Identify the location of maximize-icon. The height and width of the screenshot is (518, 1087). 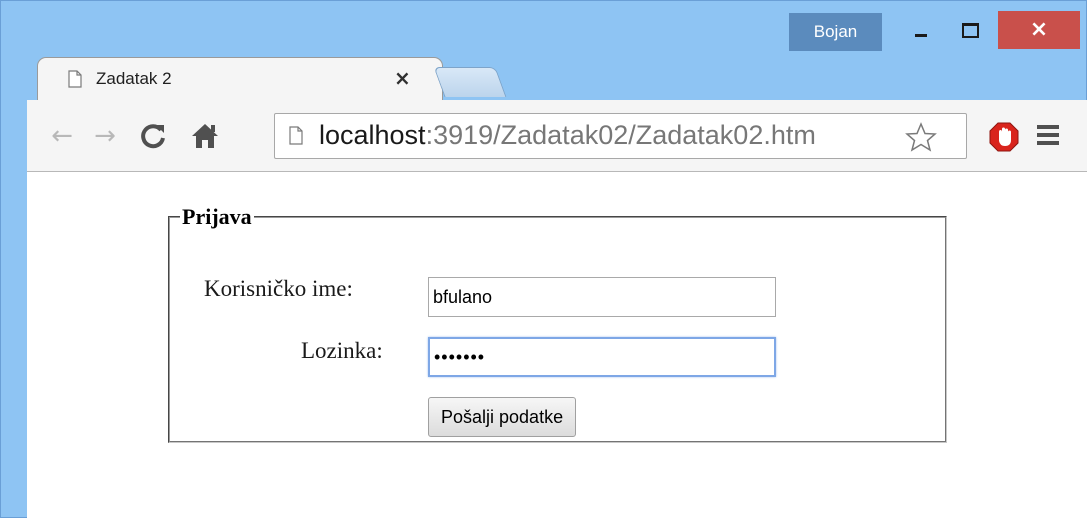
(970, 30).